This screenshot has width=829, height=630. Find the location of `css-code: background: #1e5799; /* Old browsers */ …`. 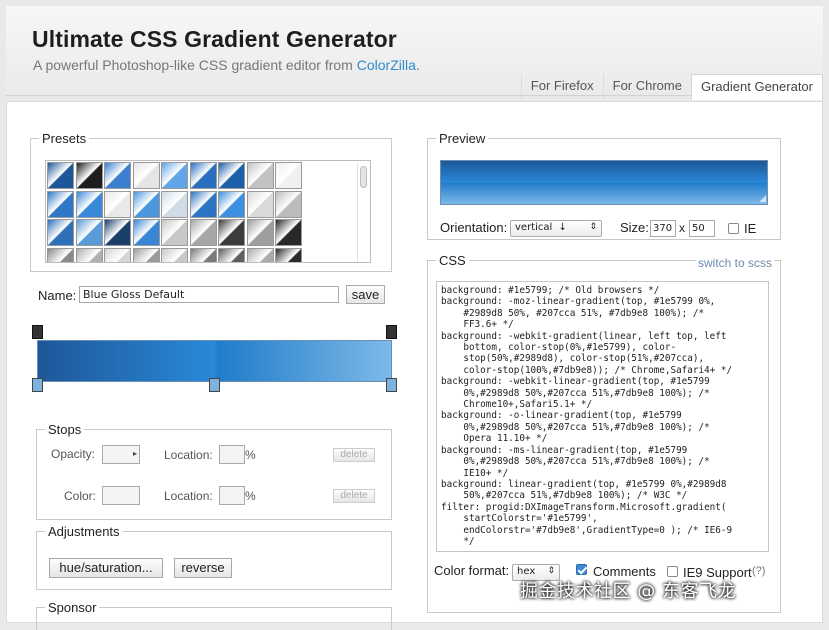

css-code: background: #1e5799; /* Old browsers */ … is located at coordinates (587, 416).